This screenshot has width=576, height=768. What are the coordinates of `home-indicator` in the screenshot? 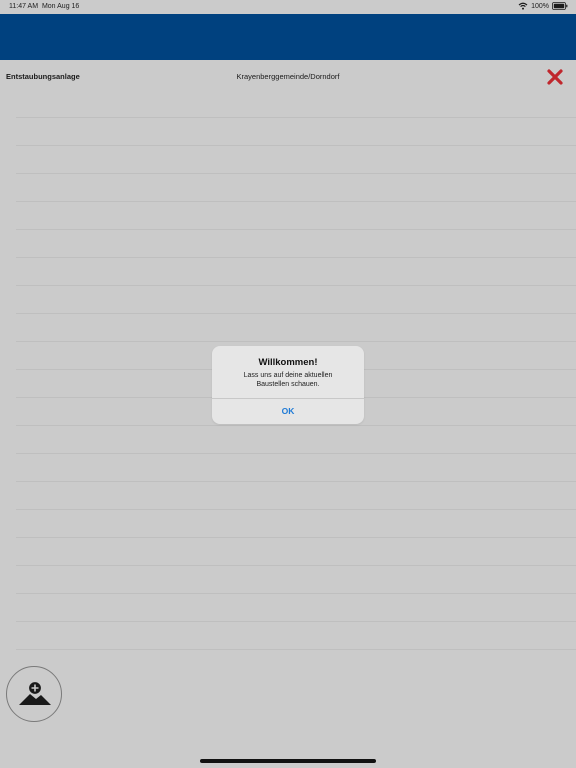 It's located at (288, 761).